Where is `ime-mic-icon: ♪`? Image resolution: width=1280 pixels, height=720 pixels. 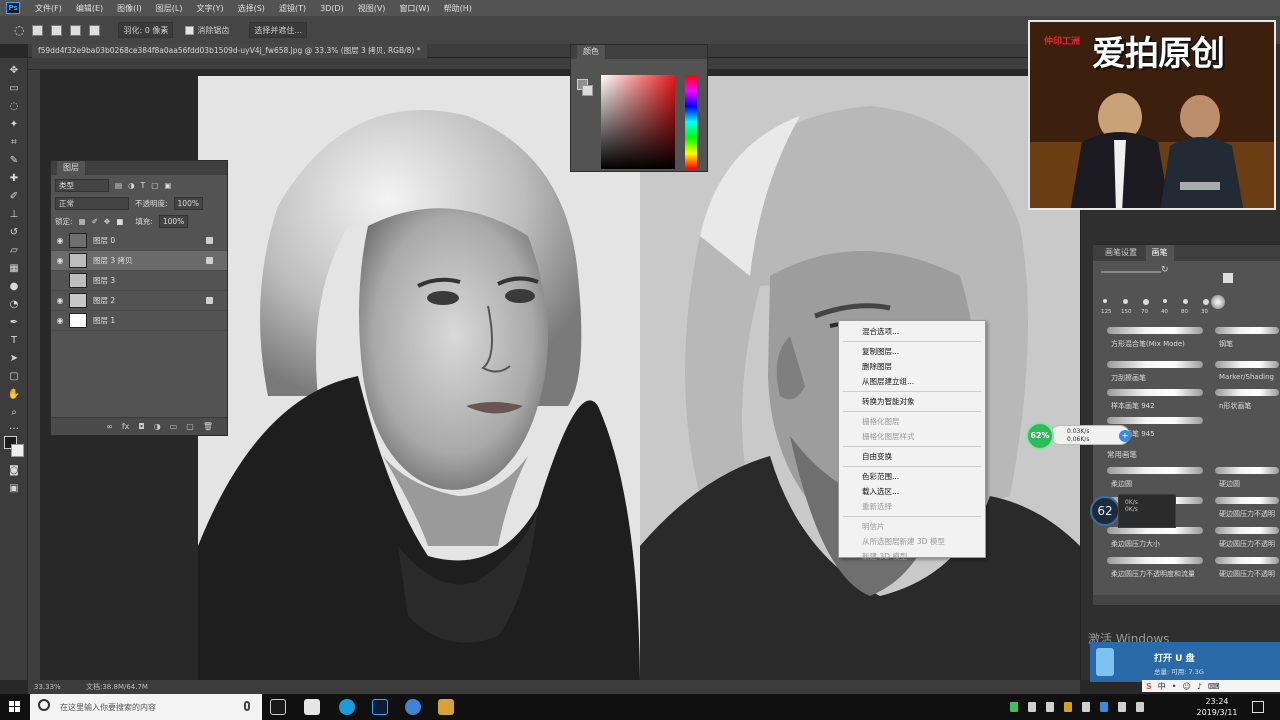
ime-mic-icon: ♪ is located at coordinates (1199, 686).